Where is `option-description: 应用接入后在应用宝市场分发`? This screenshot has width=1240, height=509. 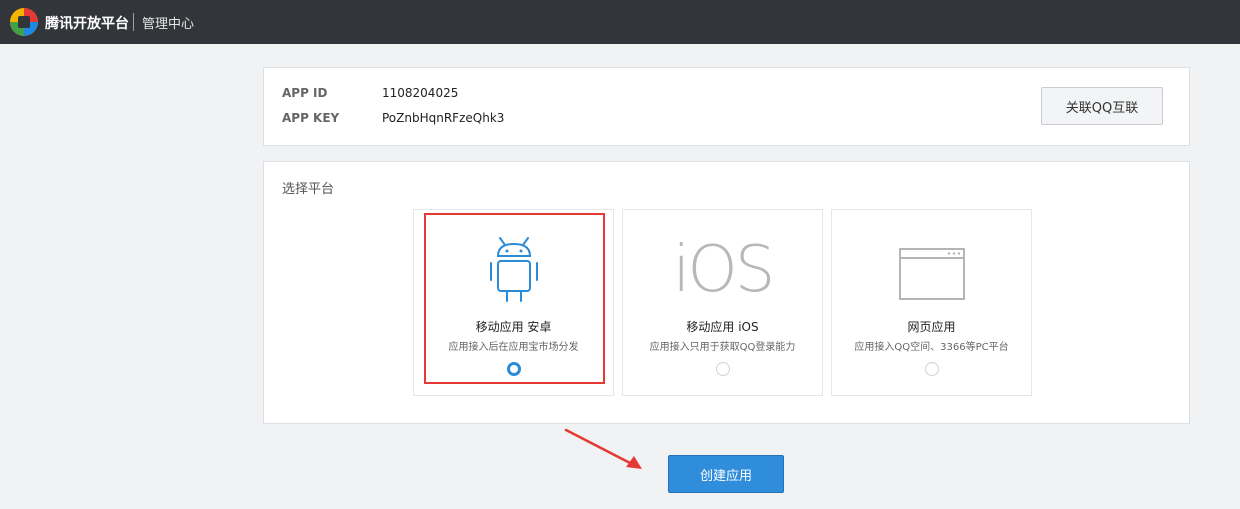
option-description: 应用接入后在应用宝市场分发 is located at coordinates (513, 347).